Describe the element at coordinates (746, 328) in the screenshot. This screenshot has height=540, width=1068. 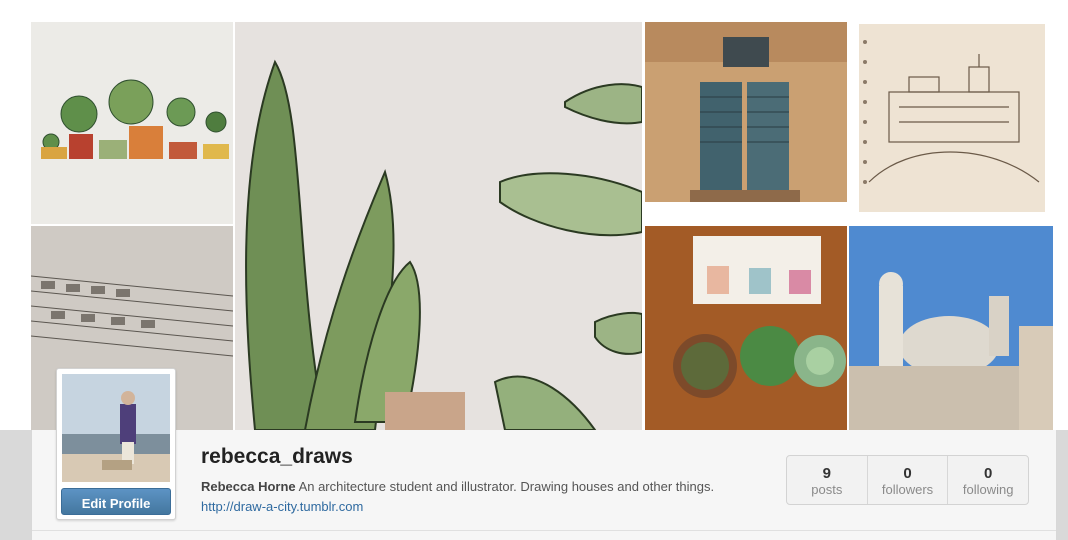
I see `photo-plants-table` at that location.